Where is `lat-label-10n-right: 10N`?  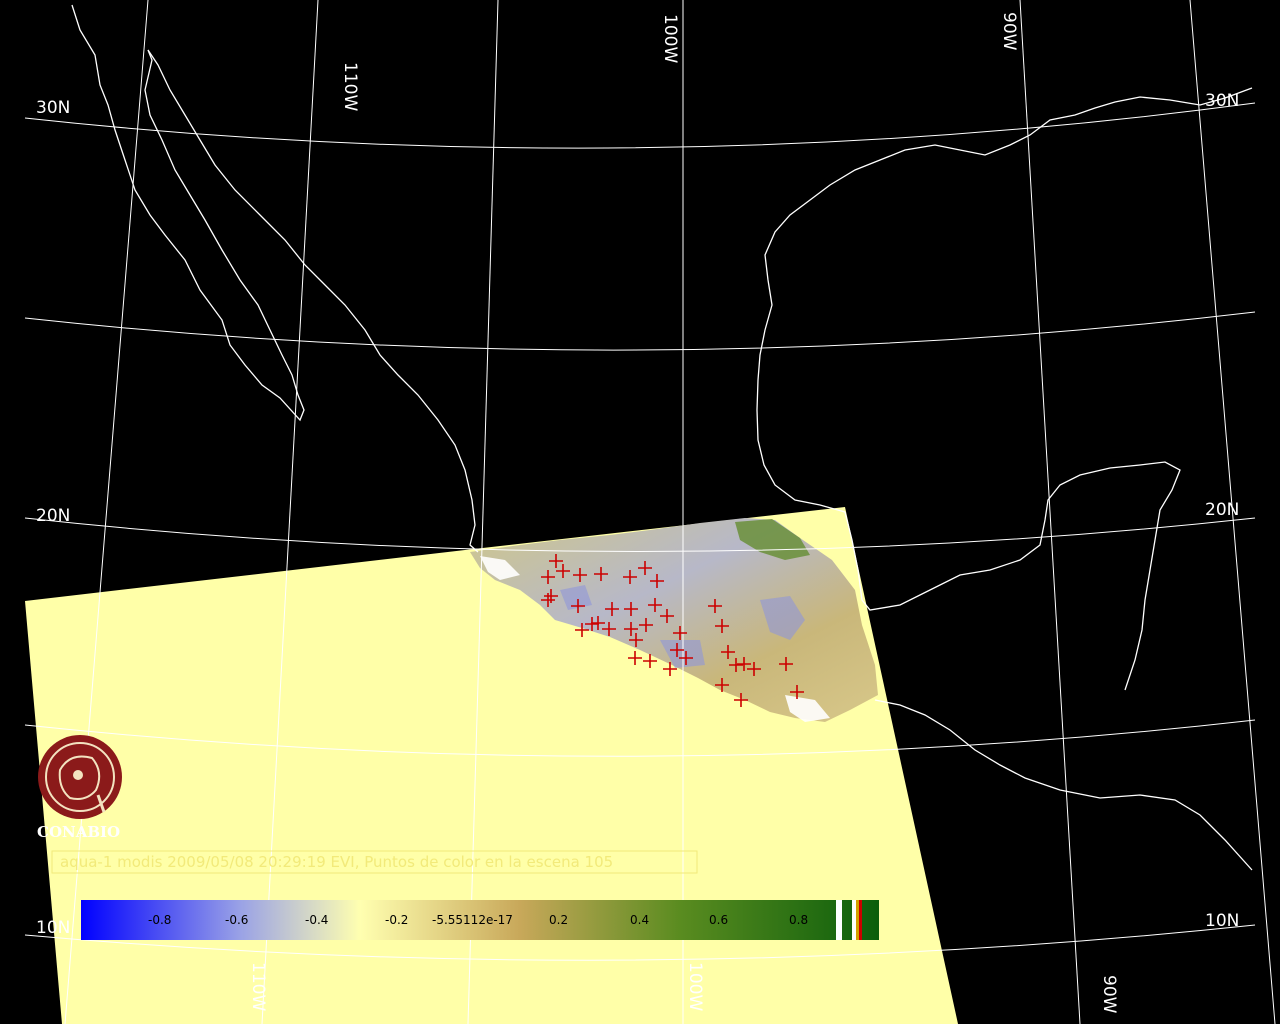 lat-label-10n-right: 10N is located at coordinates (1222, 921).